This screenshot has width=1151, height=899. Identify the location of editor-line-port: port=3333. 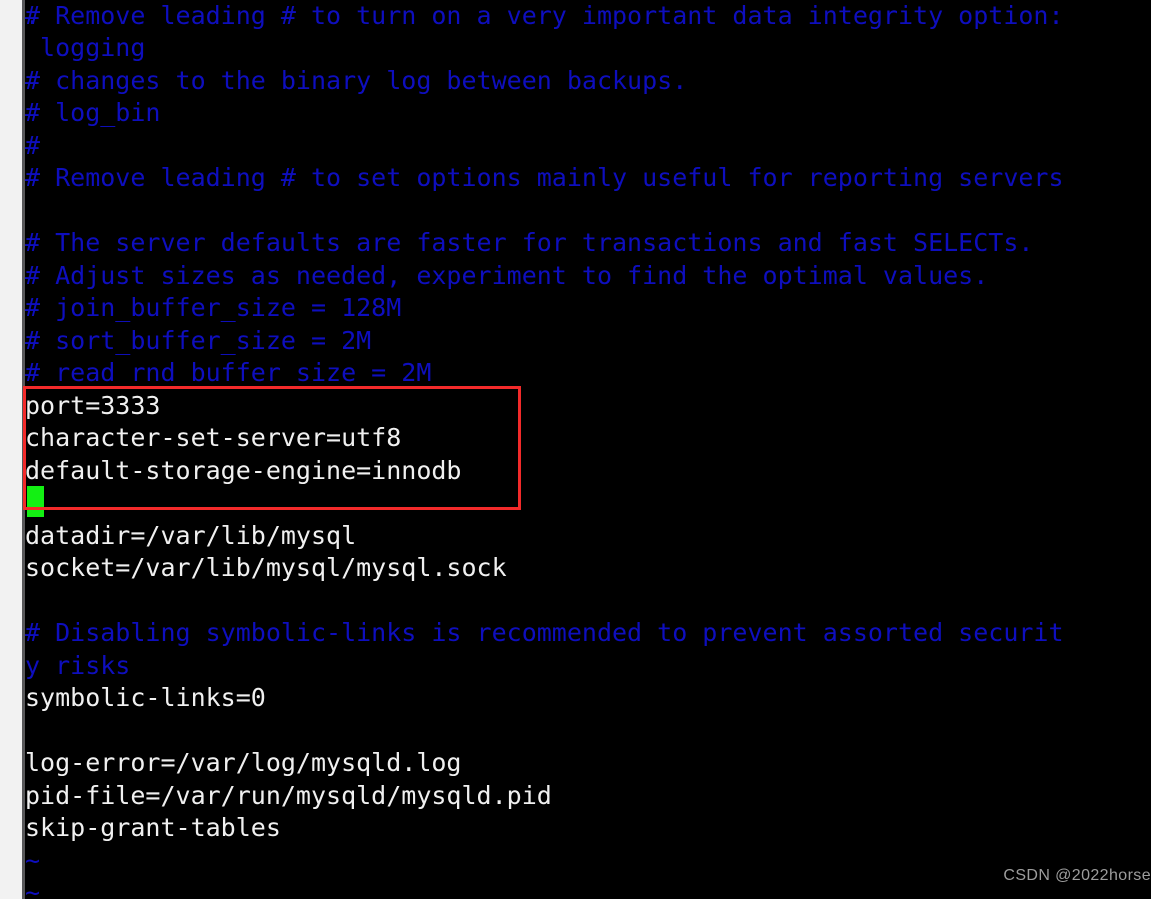
(93, 405).